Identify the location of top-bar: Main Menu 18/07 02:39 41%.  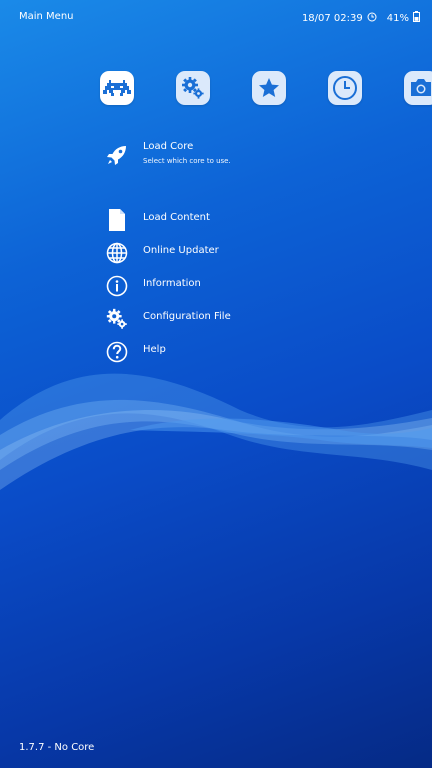
(216, 18).